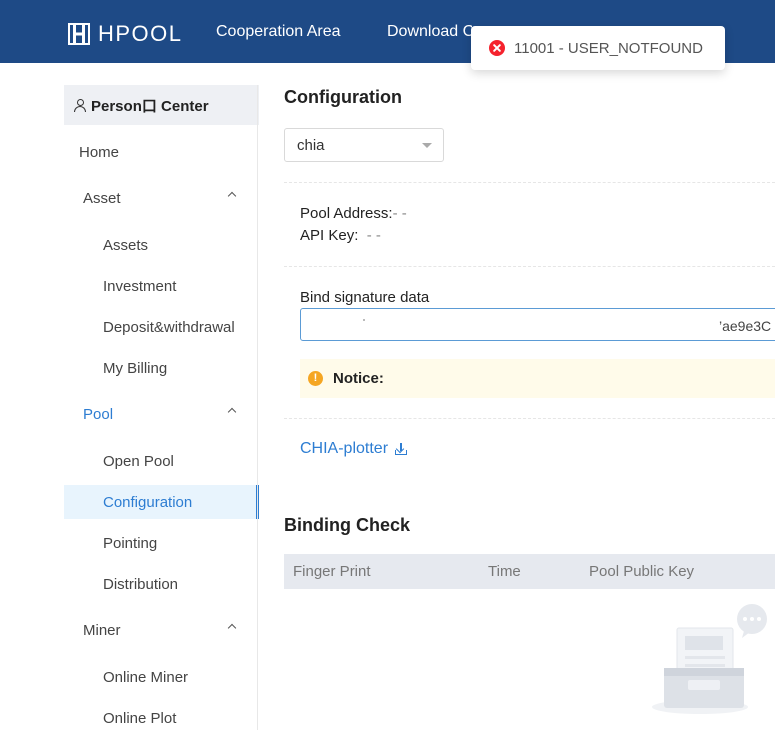 The image size is (775, 735). I want to click on bind-signature-label: Bind signature data, so click(365, 297).